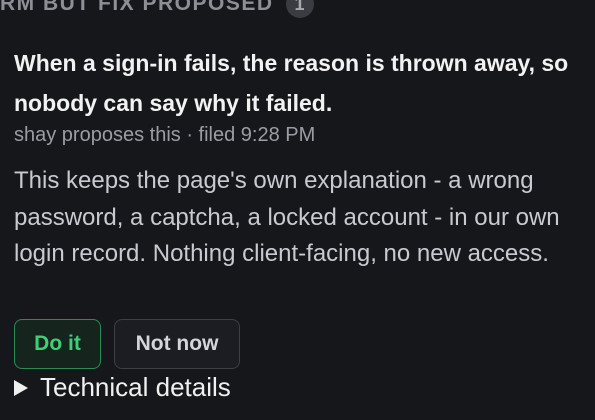  Describe the element at coordinates (57, 344) in the screenshot. I see `do-it-button: Do it` at that location.